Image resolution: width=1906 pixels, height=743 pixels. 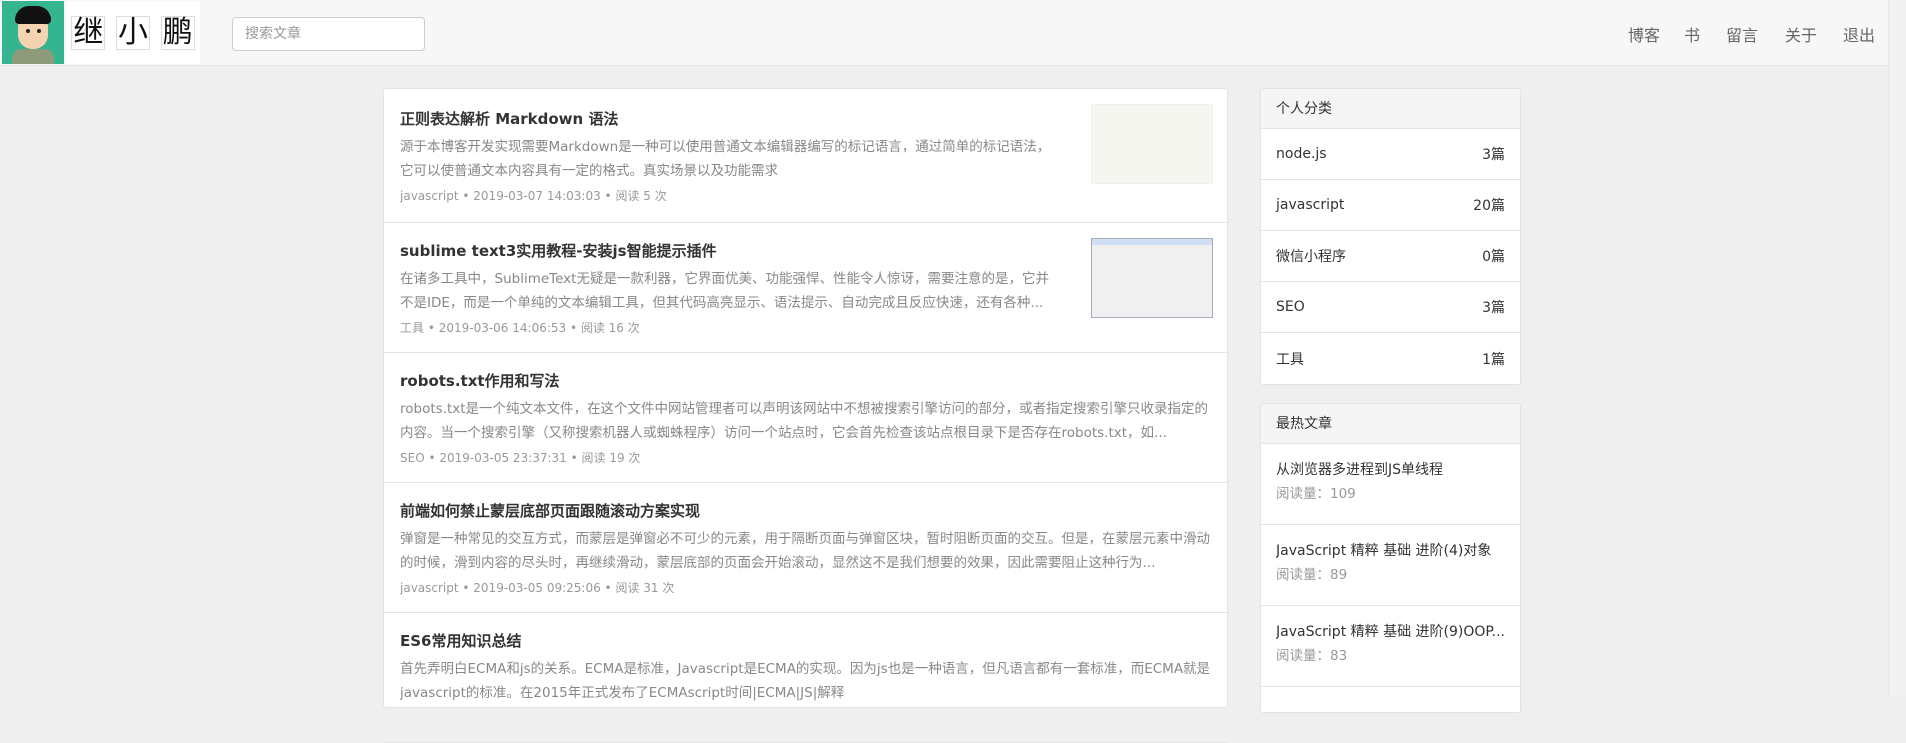 I want to click on category-name: 微信小程序, so click(x=1311, y=257).